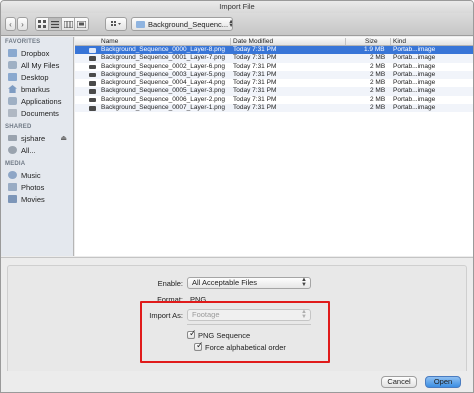  I want to click on sidebar-item-applications: Applications, so click(37, 101).